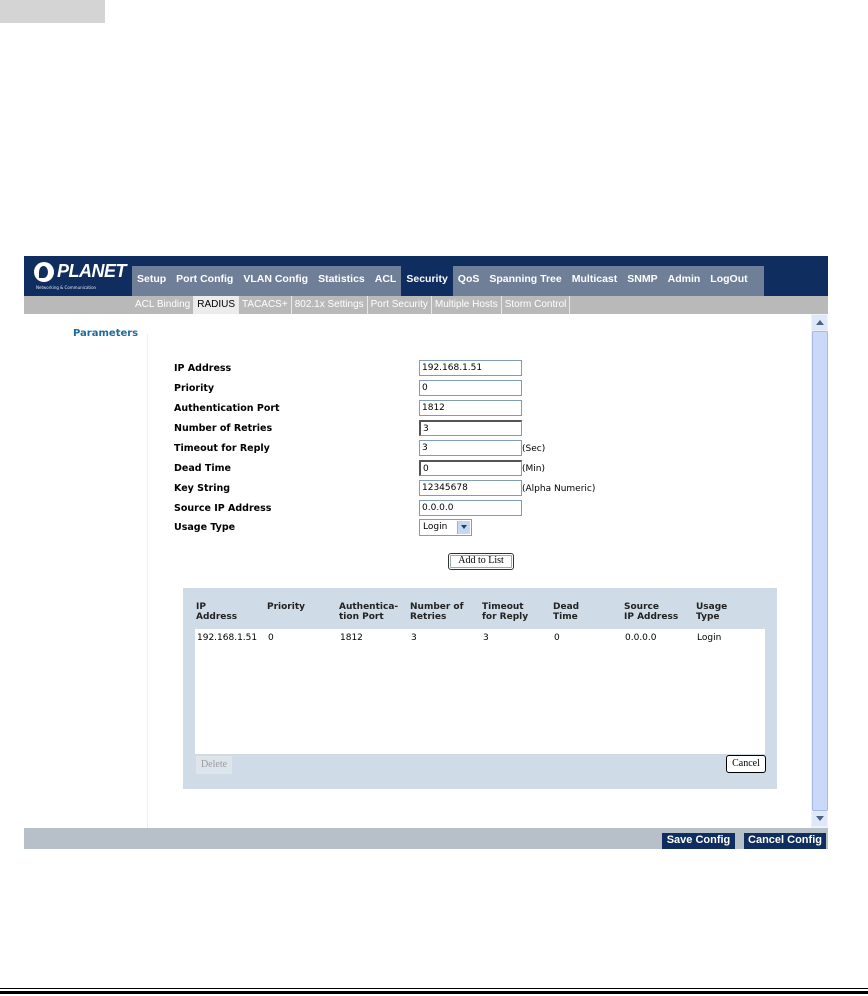  I want to click on form-row-source-ip: Source IP Address 0.0.0.0, so click(424, 508).